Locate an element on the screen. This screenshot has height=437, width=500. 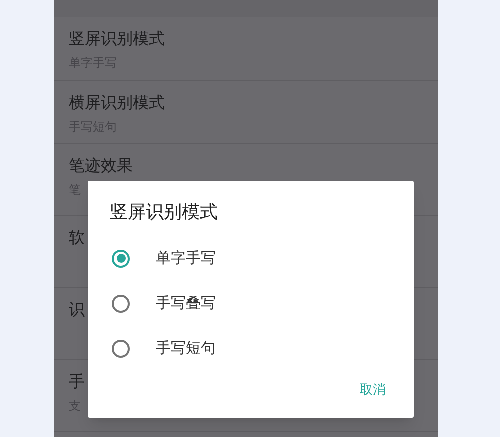
option-label: 手写短句 is located at coordinates (186, 348).